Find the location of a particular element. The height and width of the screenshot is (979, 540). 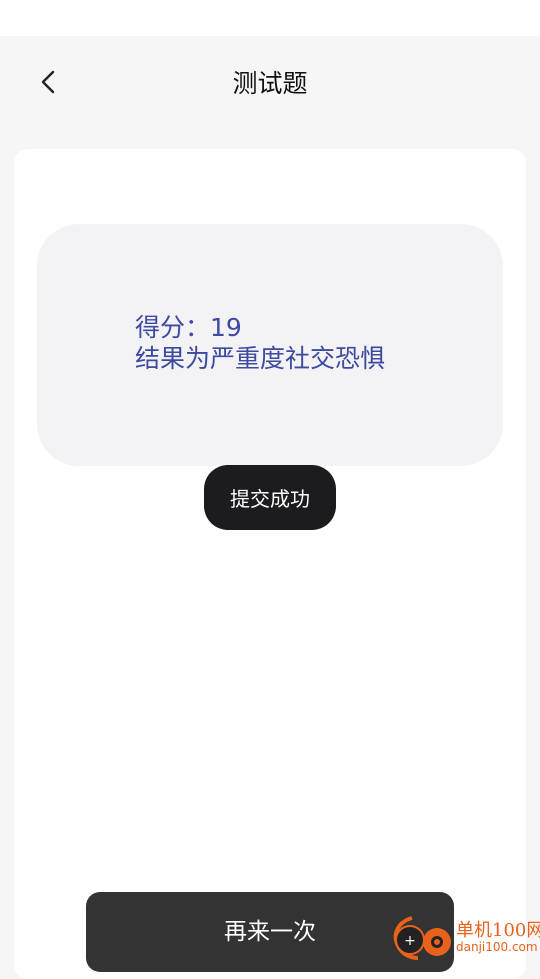

watermark-name: 单机100网 is located at coordinates (498, 930).